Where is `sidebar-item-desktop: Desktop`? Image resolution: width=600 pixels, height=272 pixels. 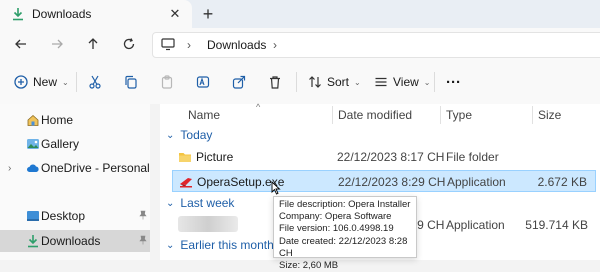 sidebar-item-desktop: Desktop is located at coordinates (75, 216).